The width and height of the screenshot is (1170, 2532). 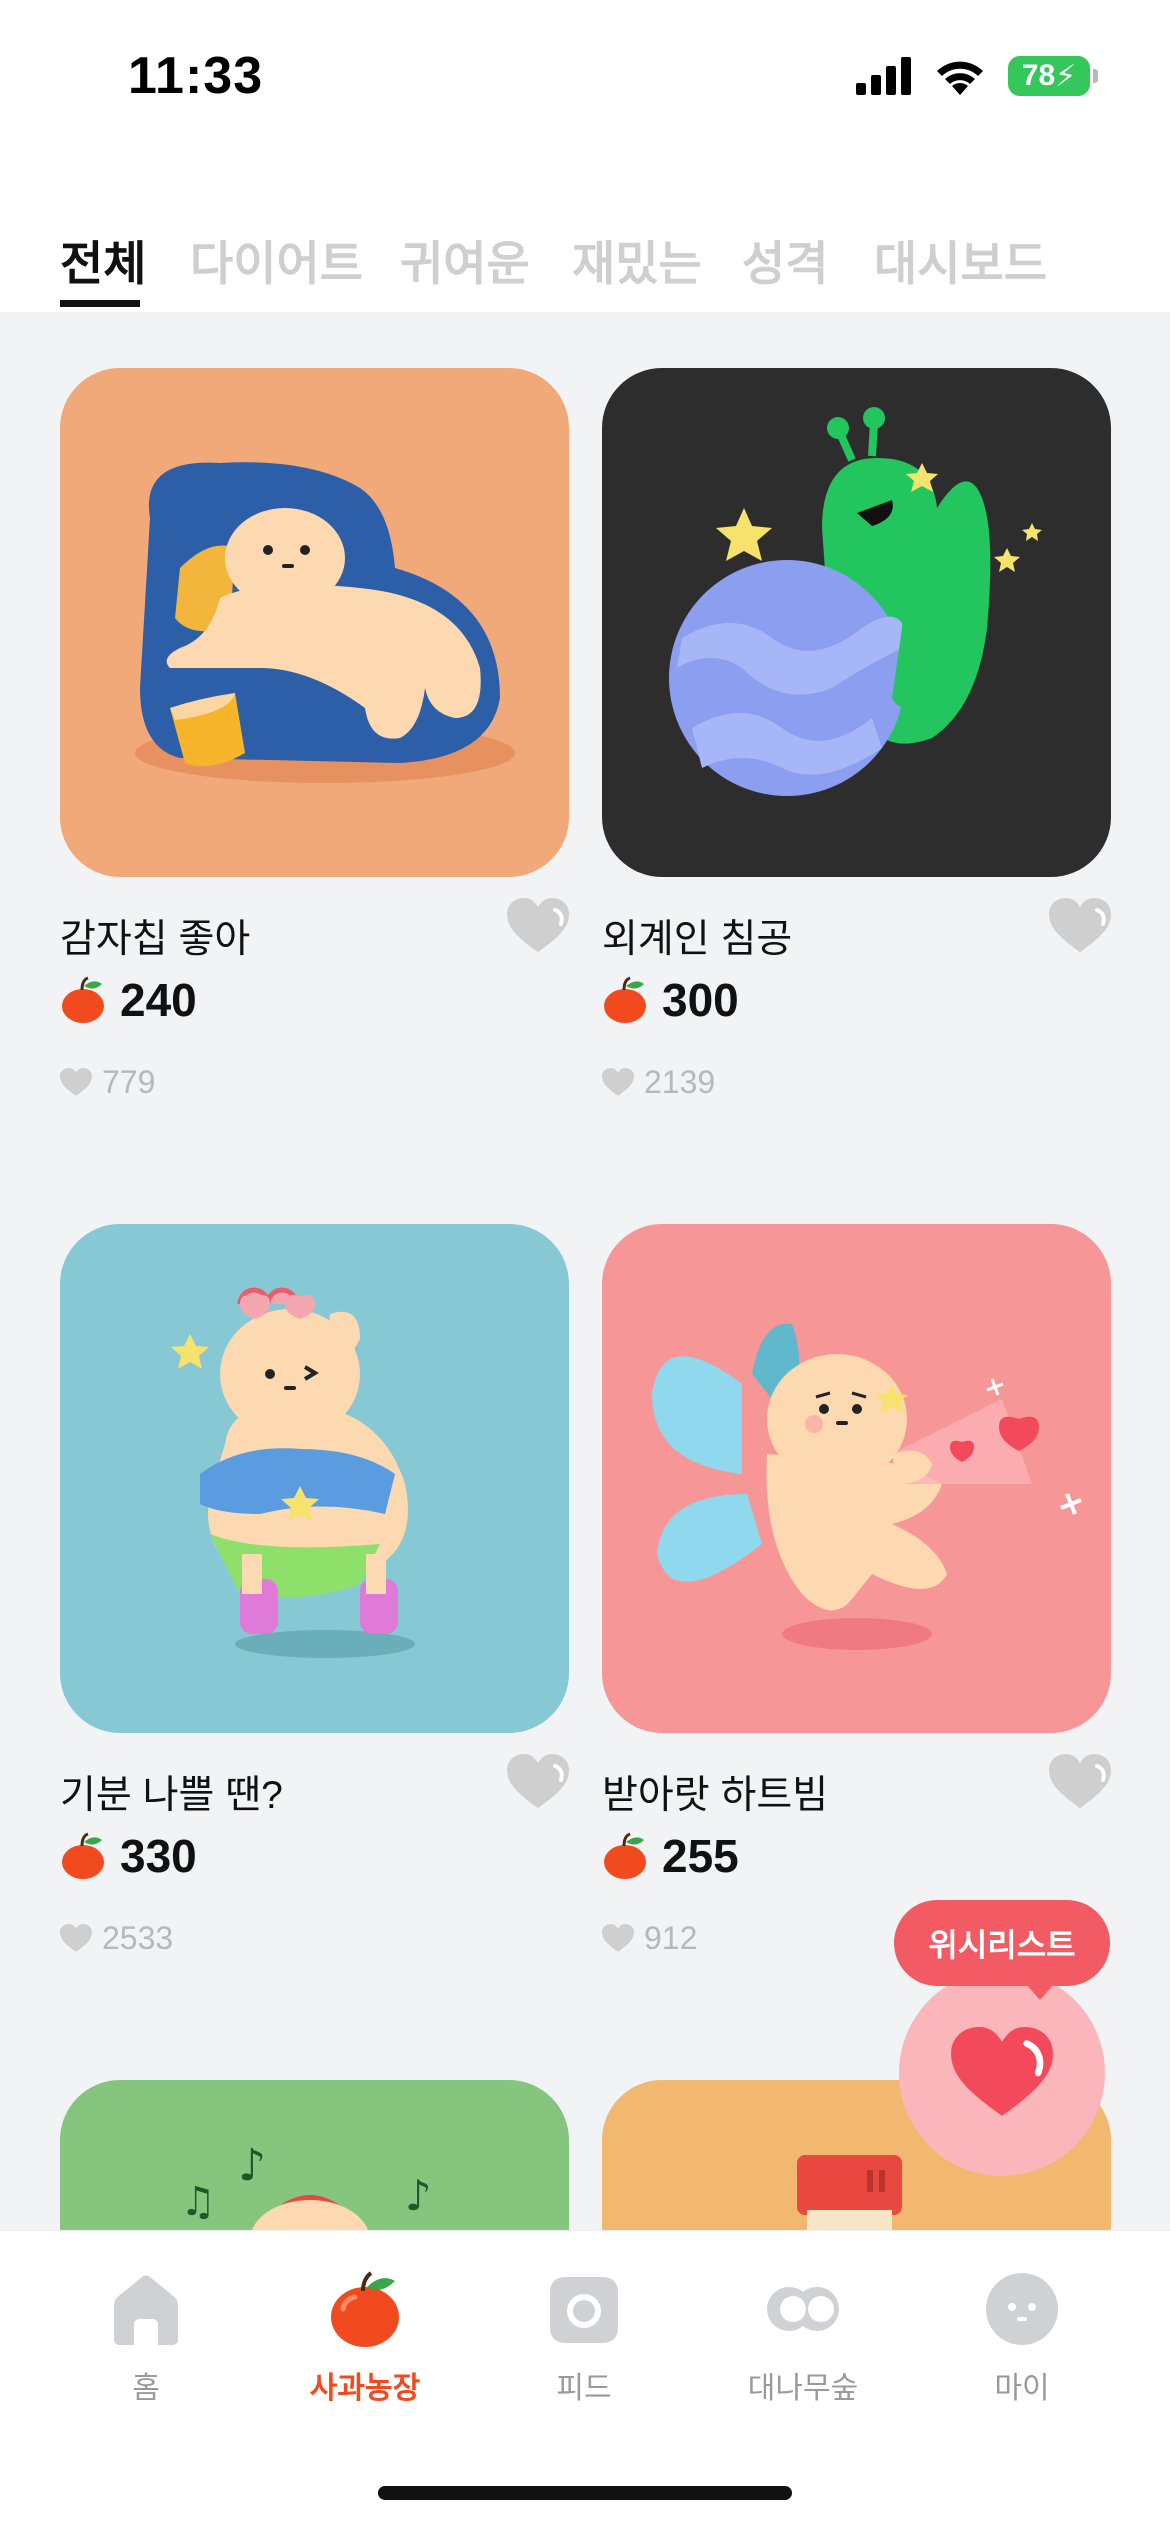 What do you see at coordinates (1038, 75) in the screenshot?
I see `battery-level: 78` at bounding box center [1038, 75].